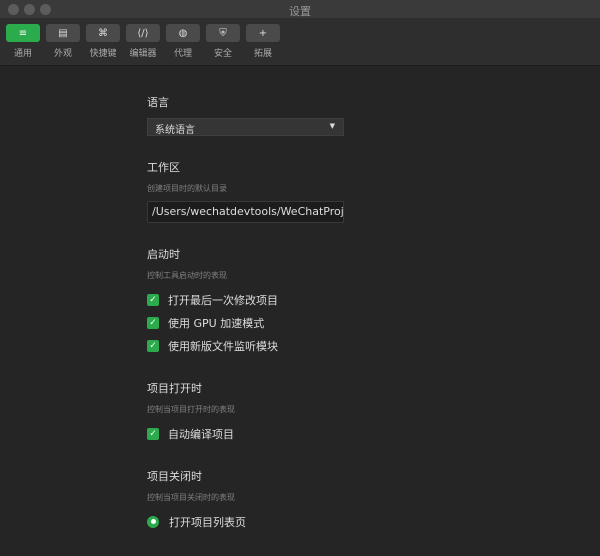 The width and height of the screenshot is (600, 556). What do you see at coordinates (143, 44) in the screenshot?
I see `tab-editor: ⟨/⟩ 编辑器` at bounding box center [143, 44].